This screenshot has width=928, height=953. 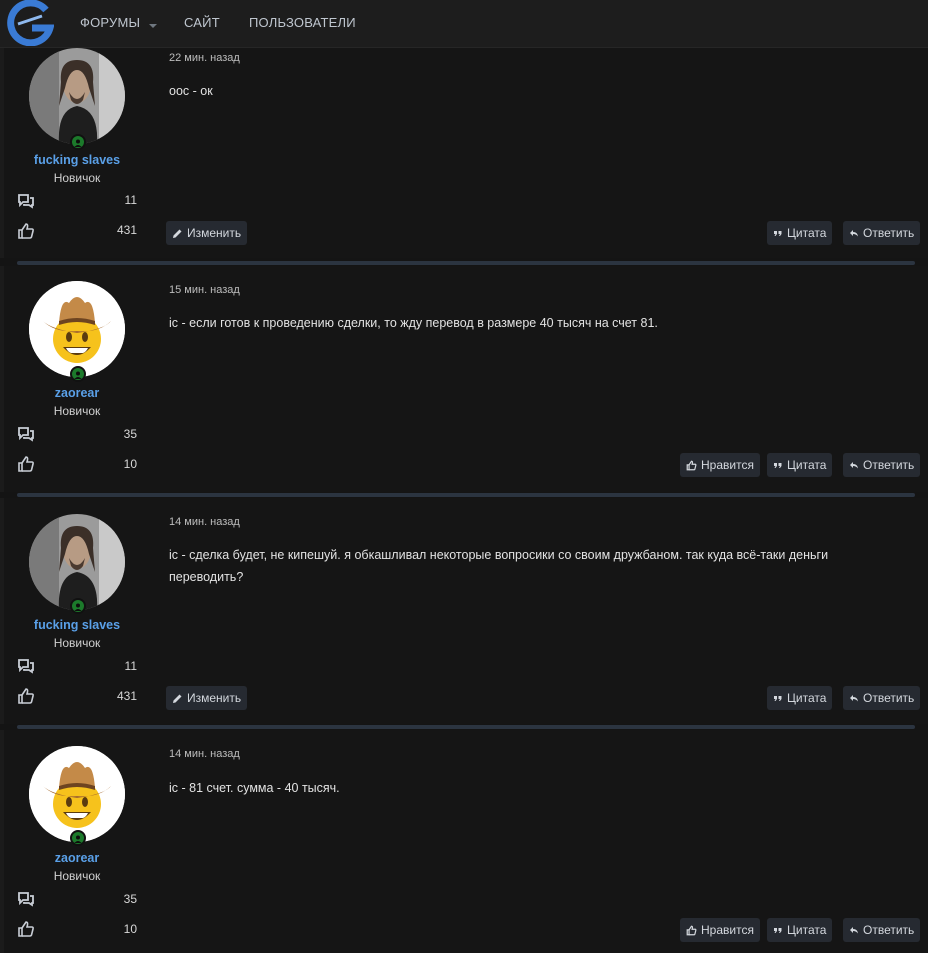 What do you see at coordinates (30, 23) in the screenshot?
I see `forum-logo-icon` at bounding box center [30, 23].